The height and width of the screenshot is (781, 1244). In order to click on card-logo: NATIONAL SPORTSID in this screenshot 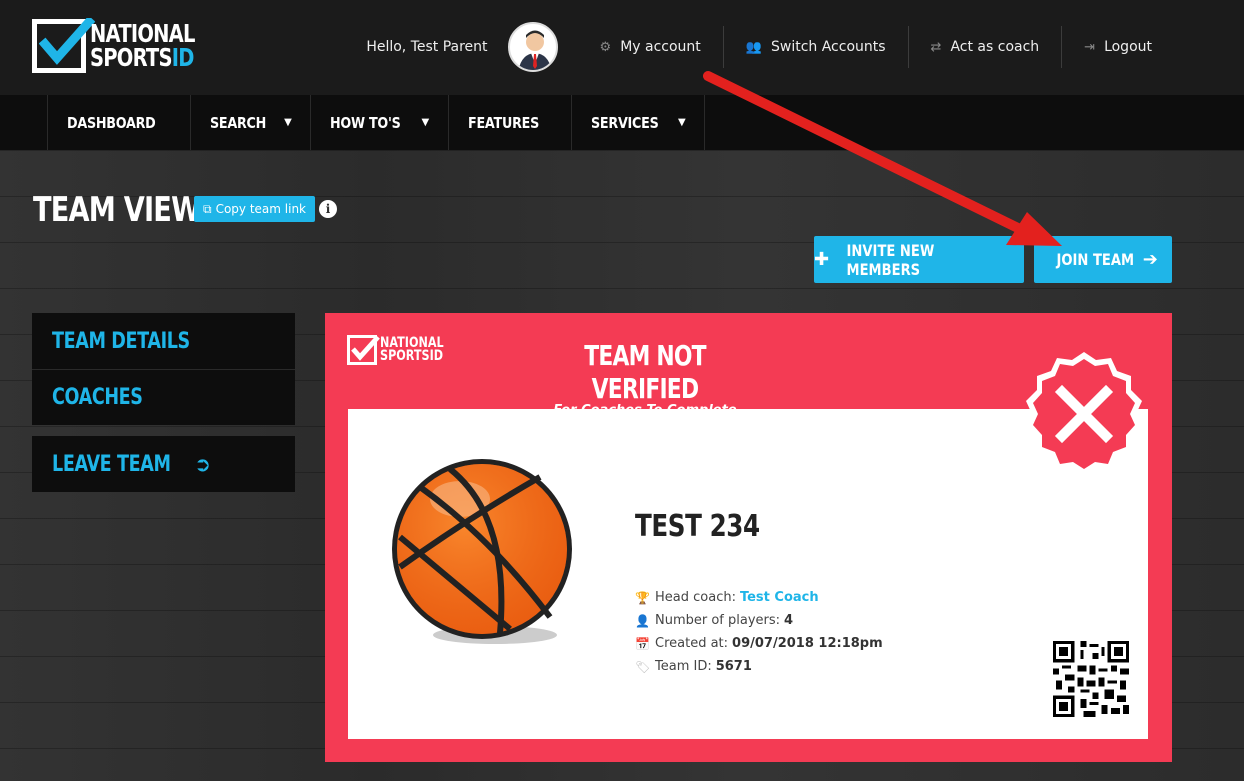, I will do `click(403, 350)`.